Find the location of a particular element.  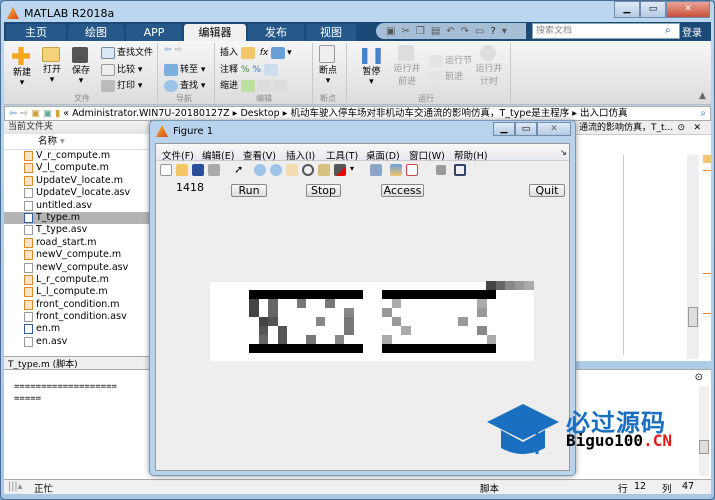

tab-plots: 绘图 is located at coordinates (96, 32).